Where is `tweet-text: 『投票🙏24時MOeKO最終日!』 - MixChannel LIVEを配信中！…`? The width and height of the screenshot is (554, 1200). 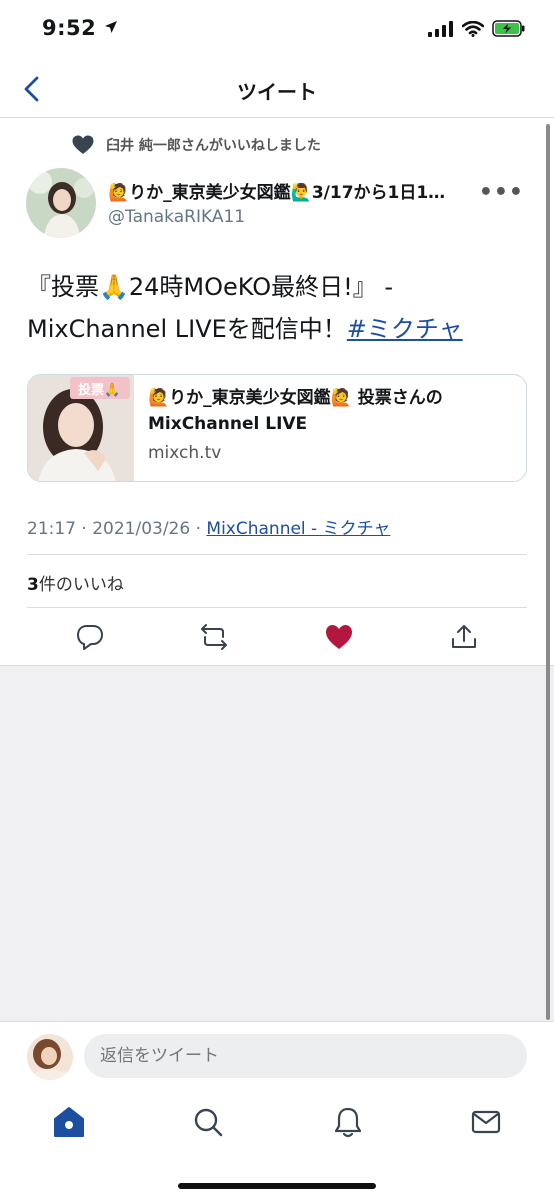
tweet-text: 『投票🙏24時MOeKO最終日!』 - MixChannel LIVEを配信中！… is located at coordinates (279, 308).